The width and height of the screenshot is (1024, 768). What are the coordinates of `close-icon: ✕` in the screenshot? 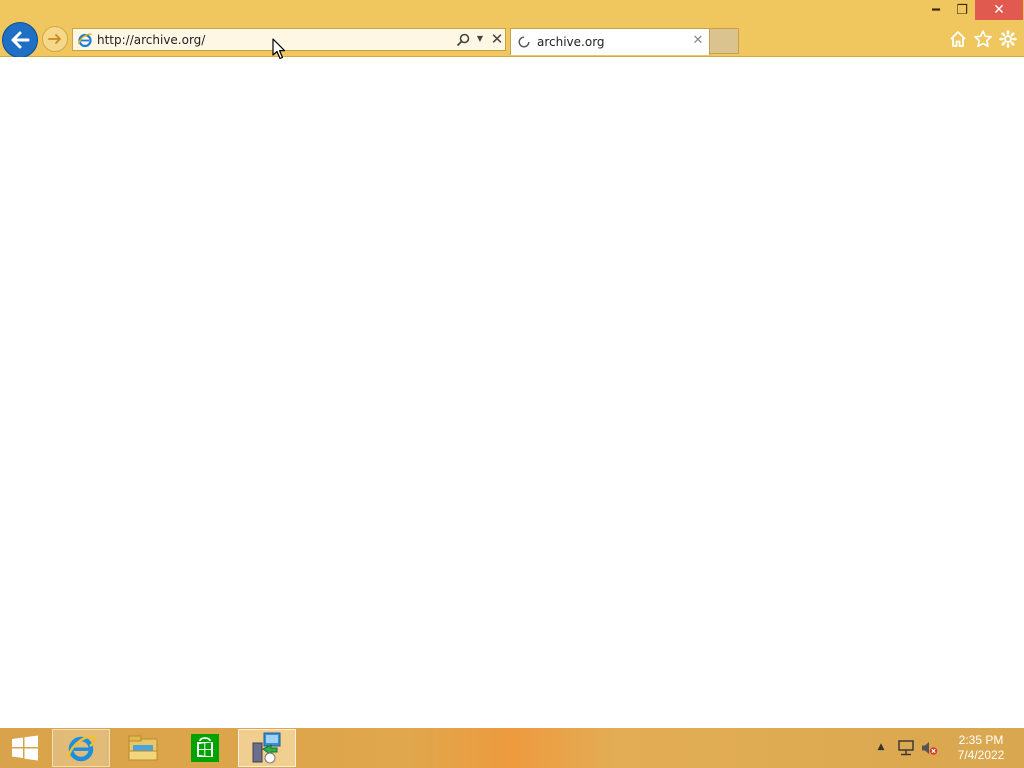 It's located at (999, 10).